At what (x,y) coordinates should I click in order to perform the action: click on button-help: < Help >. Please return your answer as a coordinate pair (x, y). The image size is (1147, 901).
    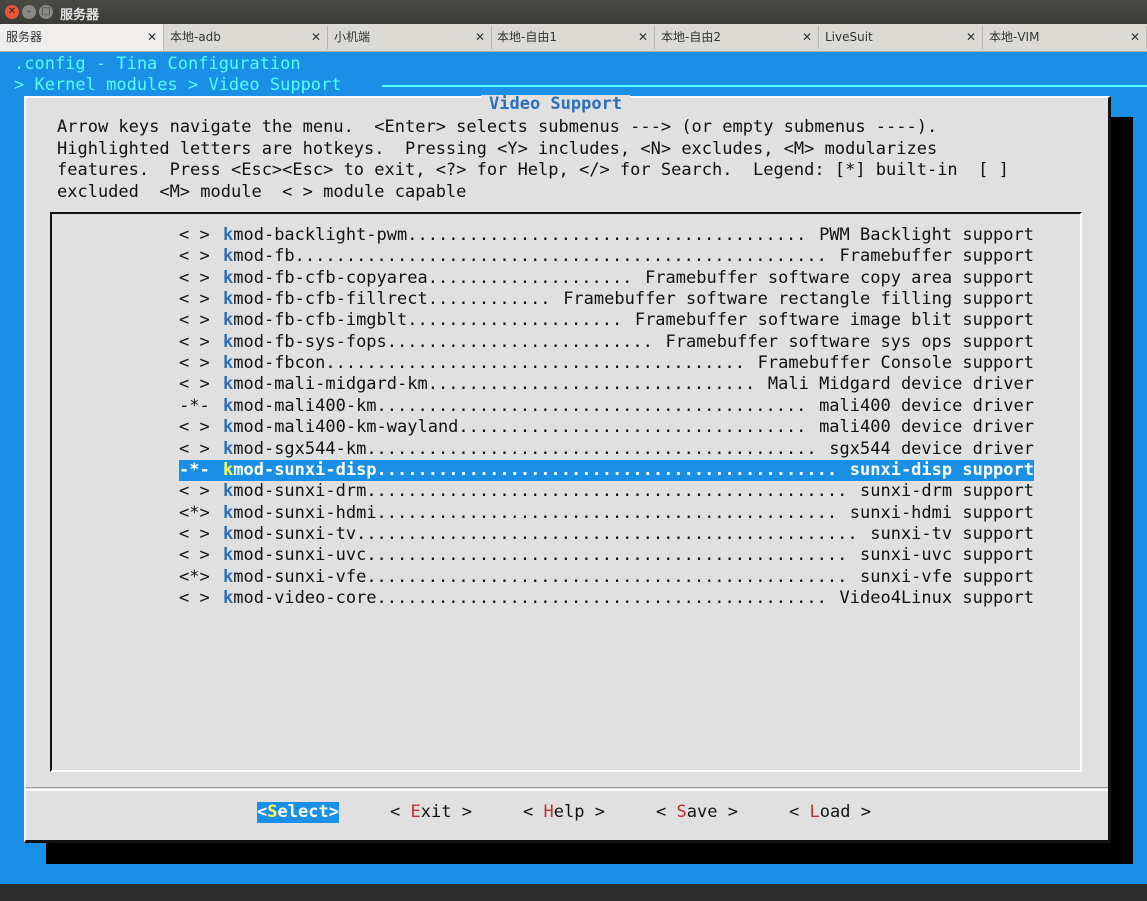
    Looking at the image, I should click on (564, 812).